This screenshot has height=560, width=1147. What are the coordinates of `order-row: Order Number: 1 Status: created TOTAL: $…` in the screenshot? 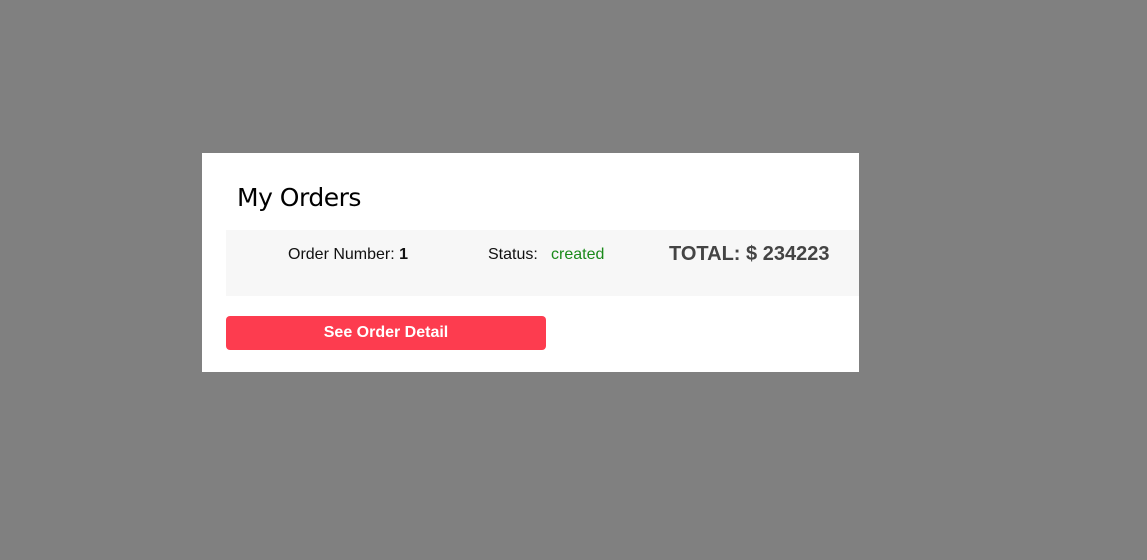 It's located at (542, 263).